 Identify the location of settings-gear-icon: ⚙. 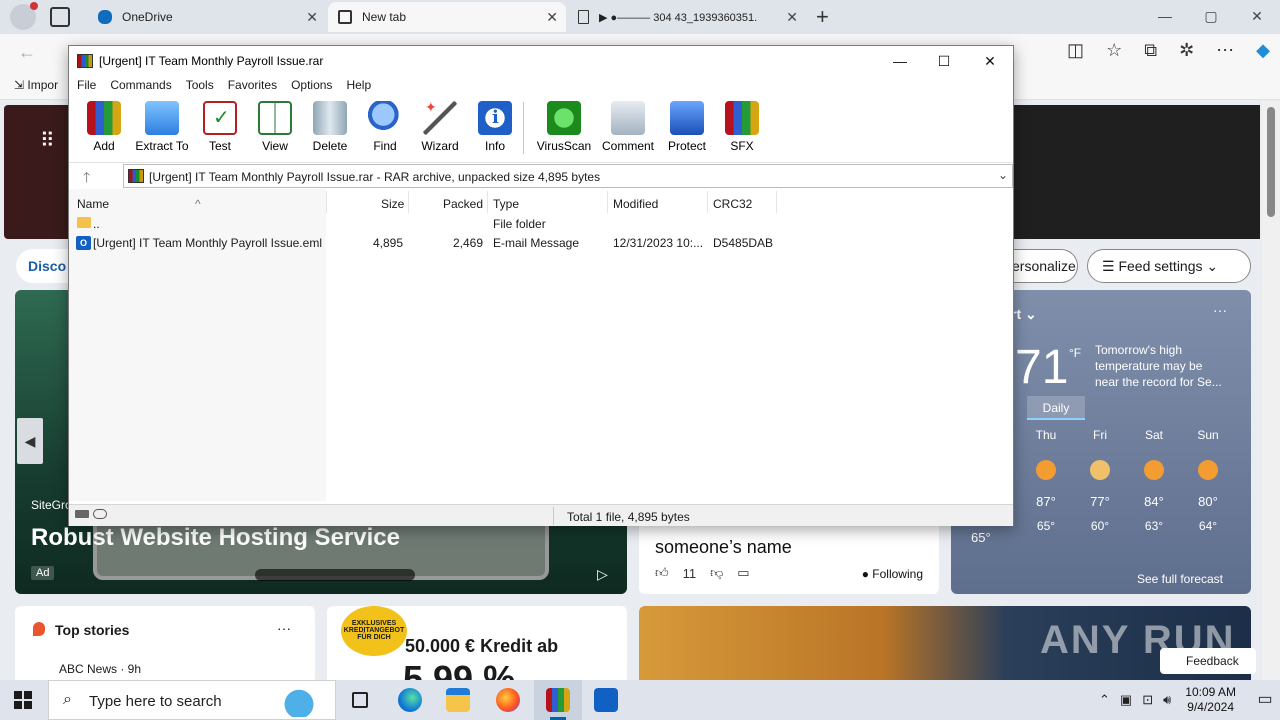
(1129, 139).